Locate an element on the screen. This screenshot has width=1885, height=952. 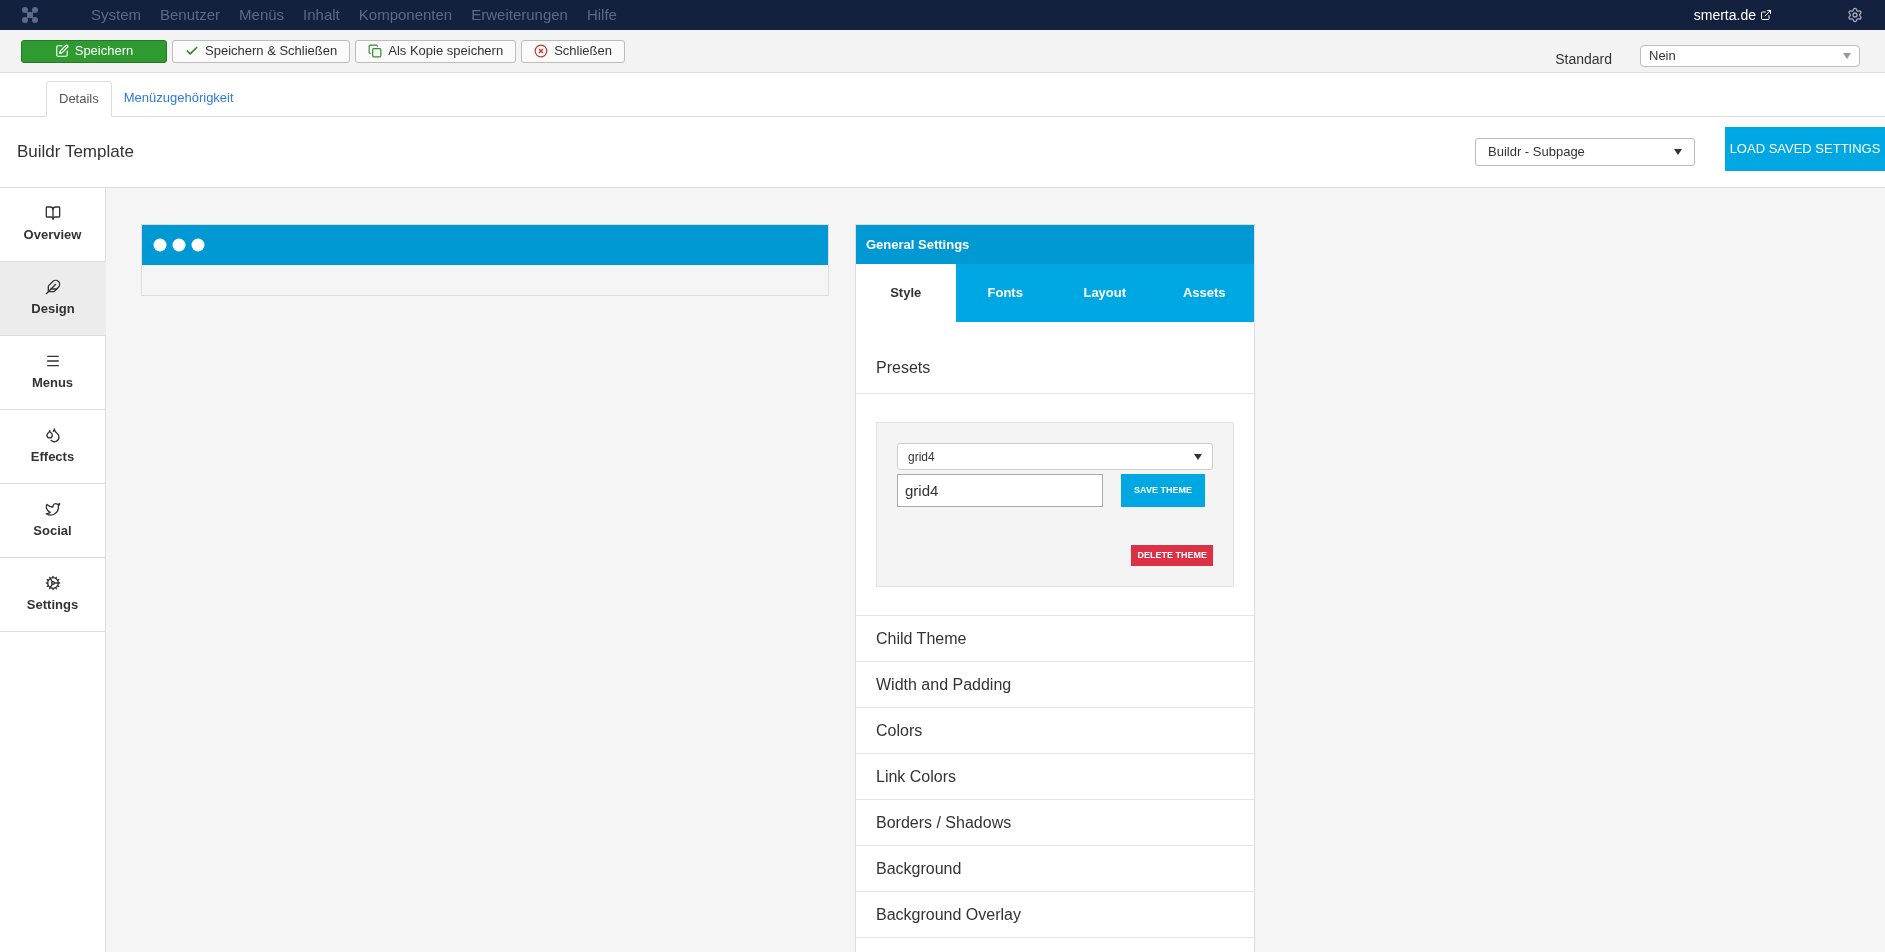
window-dots-icon is located at coordinates (179, 245).